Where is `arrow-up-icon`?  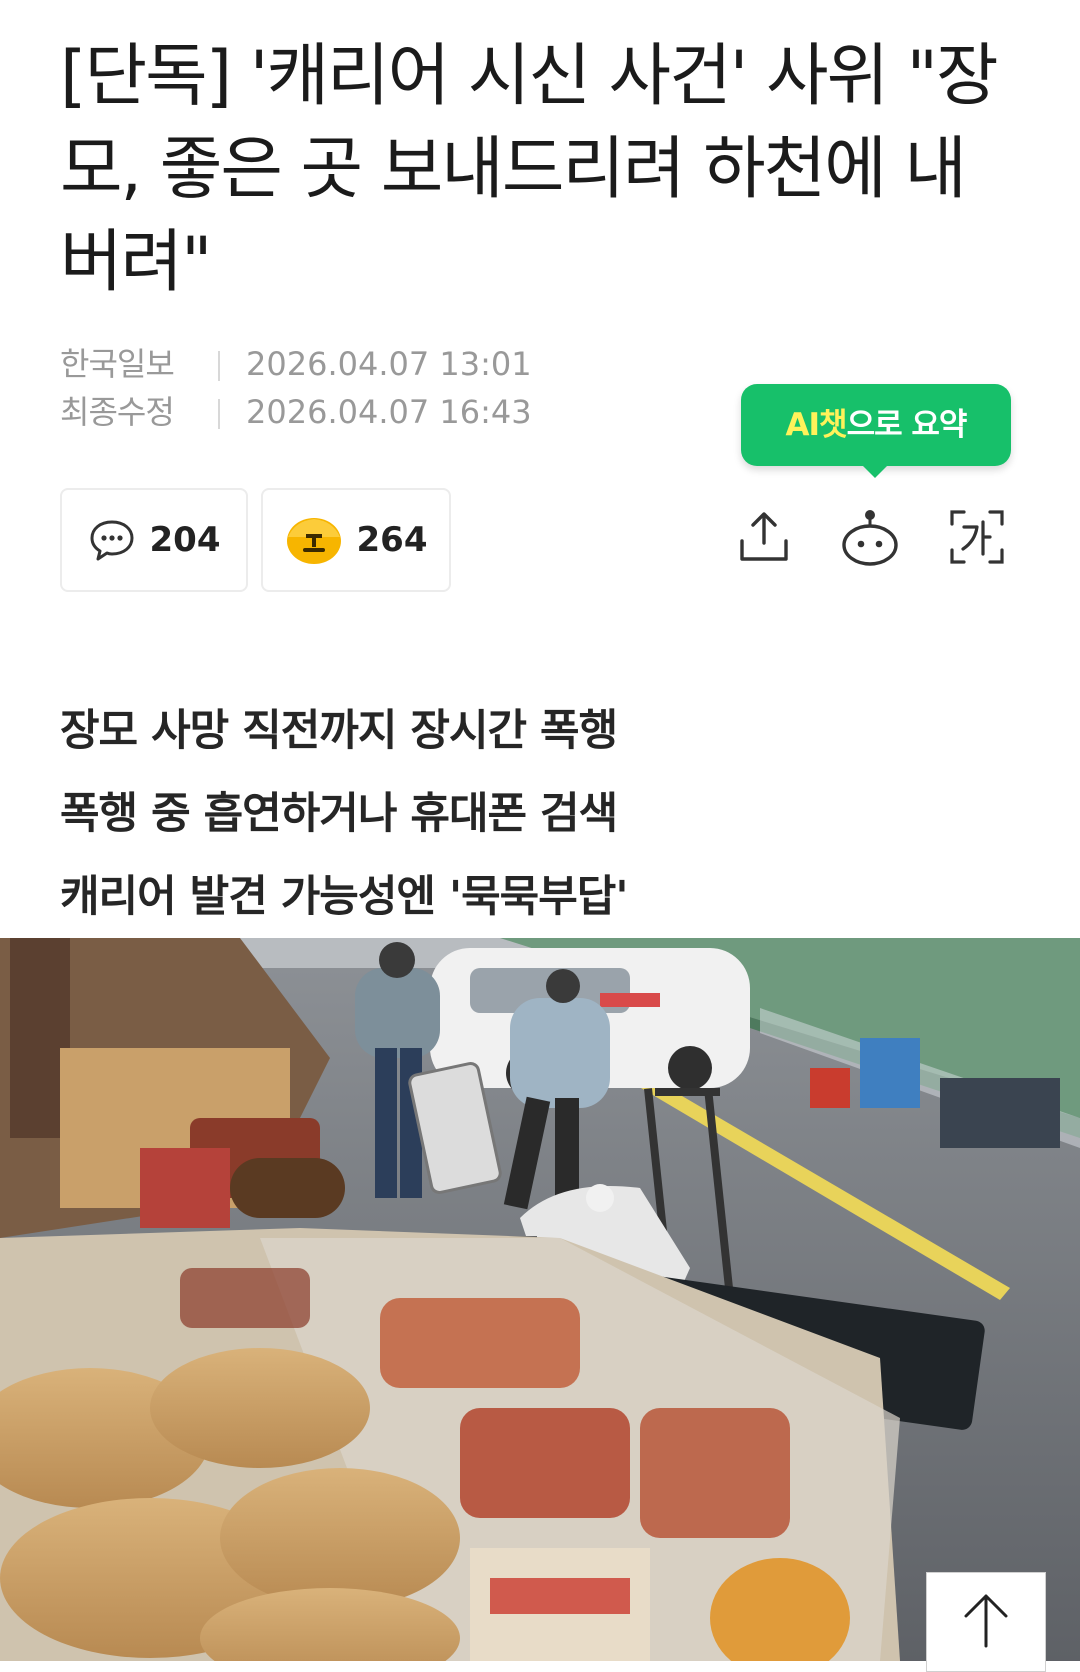 arrow-up-icon is located at coordinates (986, 1622).